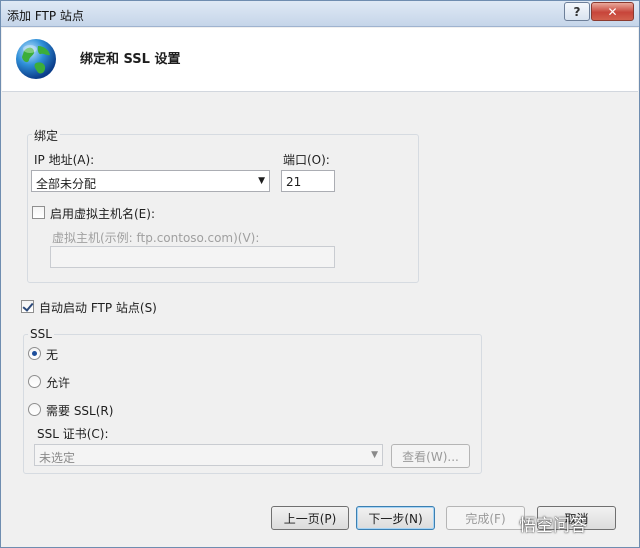 This screenshot has width=640, height=548. What do you see at coordinates (156, 238) in the screenshot?
I see `vhost-label: 虚拟主机(示例: ftp.contoso.com)(V):` at bounding box center [156, 238].